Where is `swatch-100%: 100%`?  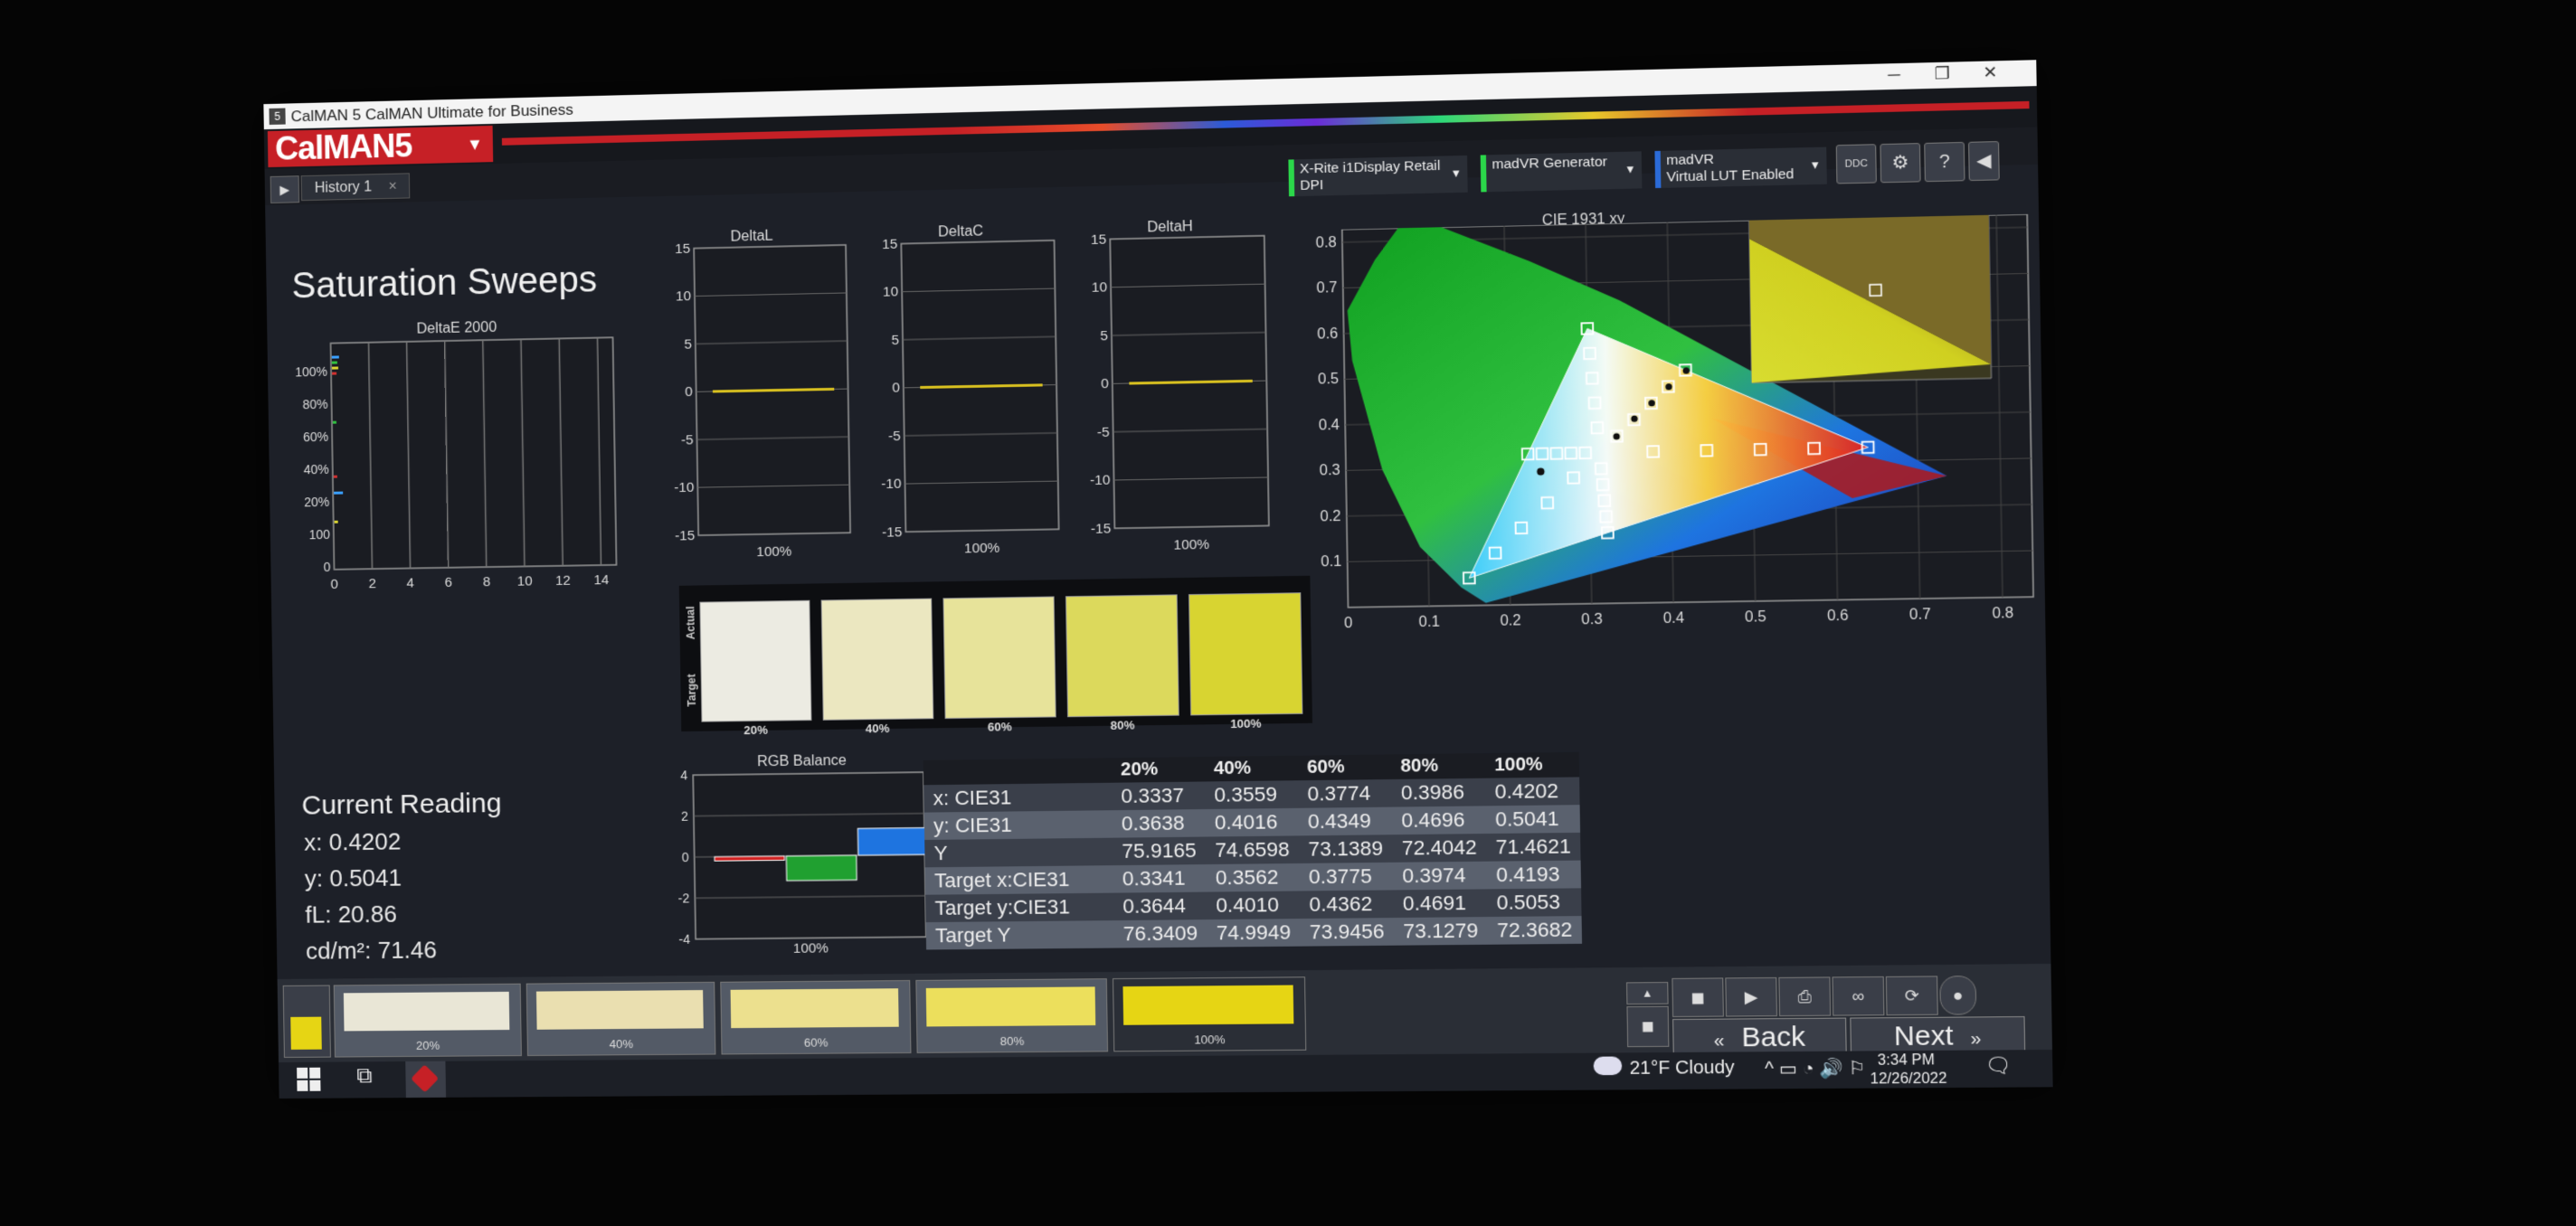
swatch-100%: 100% is located at coordinates (1210, 1014).